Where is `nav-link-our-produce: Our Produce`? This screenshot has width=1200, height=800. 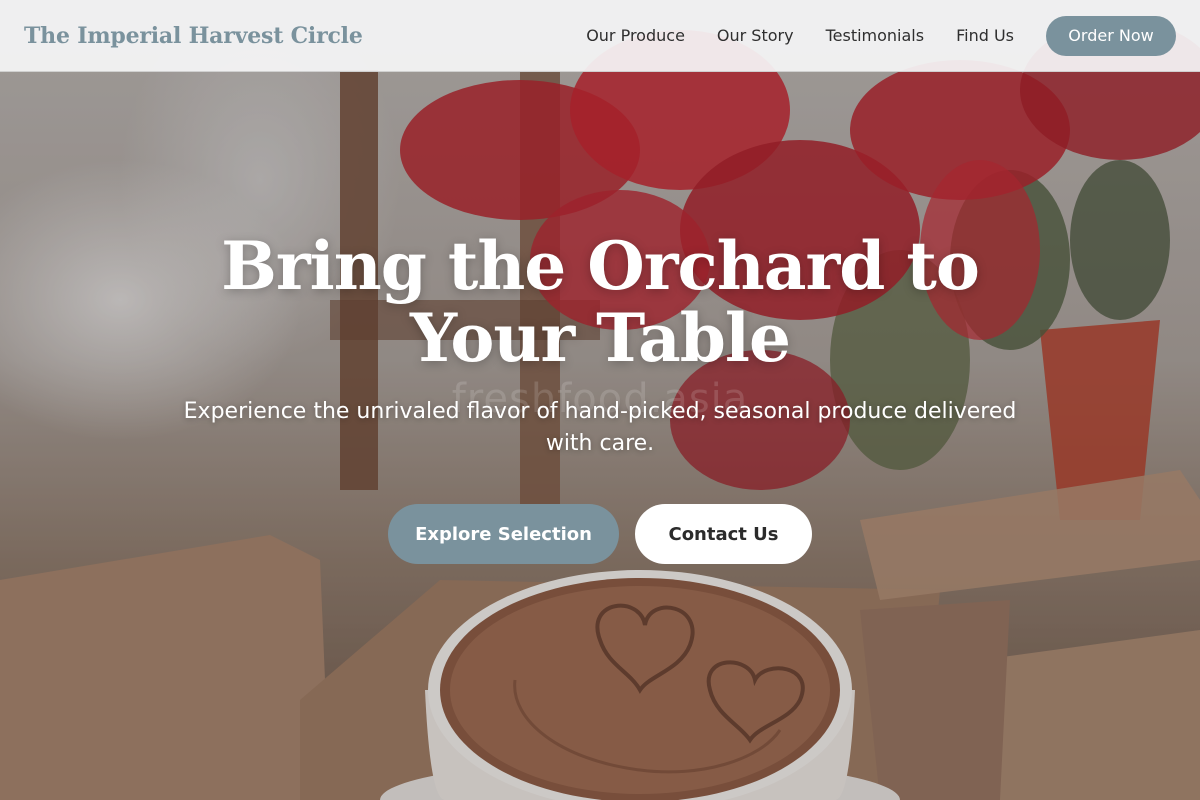 nav-link-our-produce: Our Produce is located at coordinates (635, 35).